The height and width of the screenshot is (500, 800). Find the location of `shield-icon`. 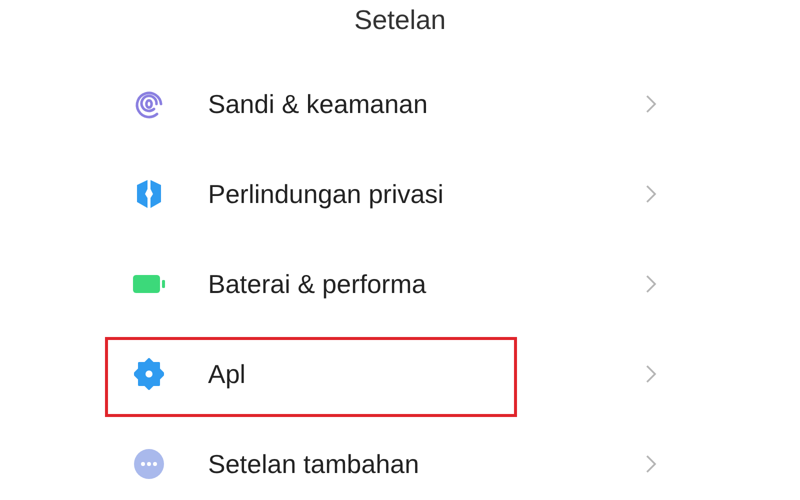

shield-icon is located at coordinates (149, 194).